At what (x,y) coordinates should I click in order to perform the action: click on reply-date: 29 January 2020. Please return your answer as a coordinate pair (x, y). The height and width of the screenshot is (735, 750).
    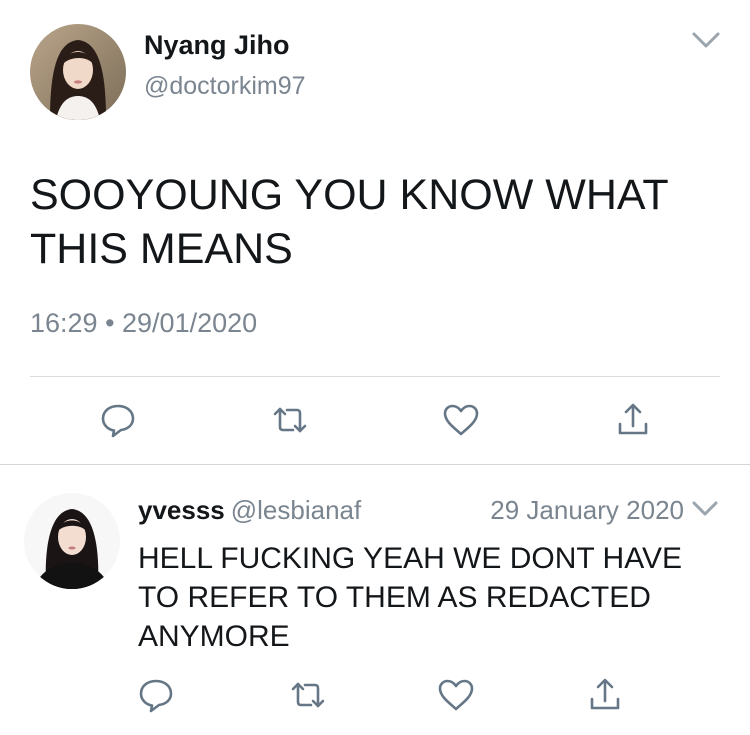
    Looking at the image, I should click on (587, 510).